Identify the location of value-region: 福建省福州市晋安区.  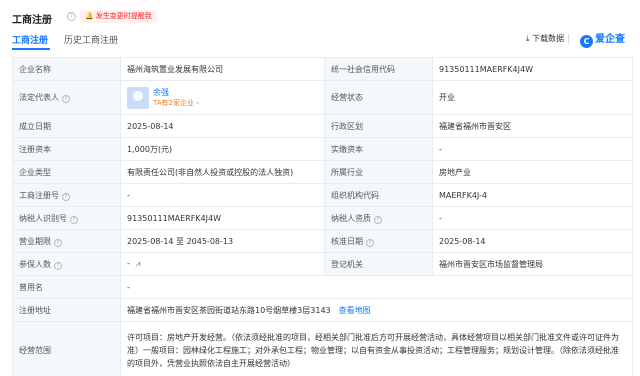
(532, 126).